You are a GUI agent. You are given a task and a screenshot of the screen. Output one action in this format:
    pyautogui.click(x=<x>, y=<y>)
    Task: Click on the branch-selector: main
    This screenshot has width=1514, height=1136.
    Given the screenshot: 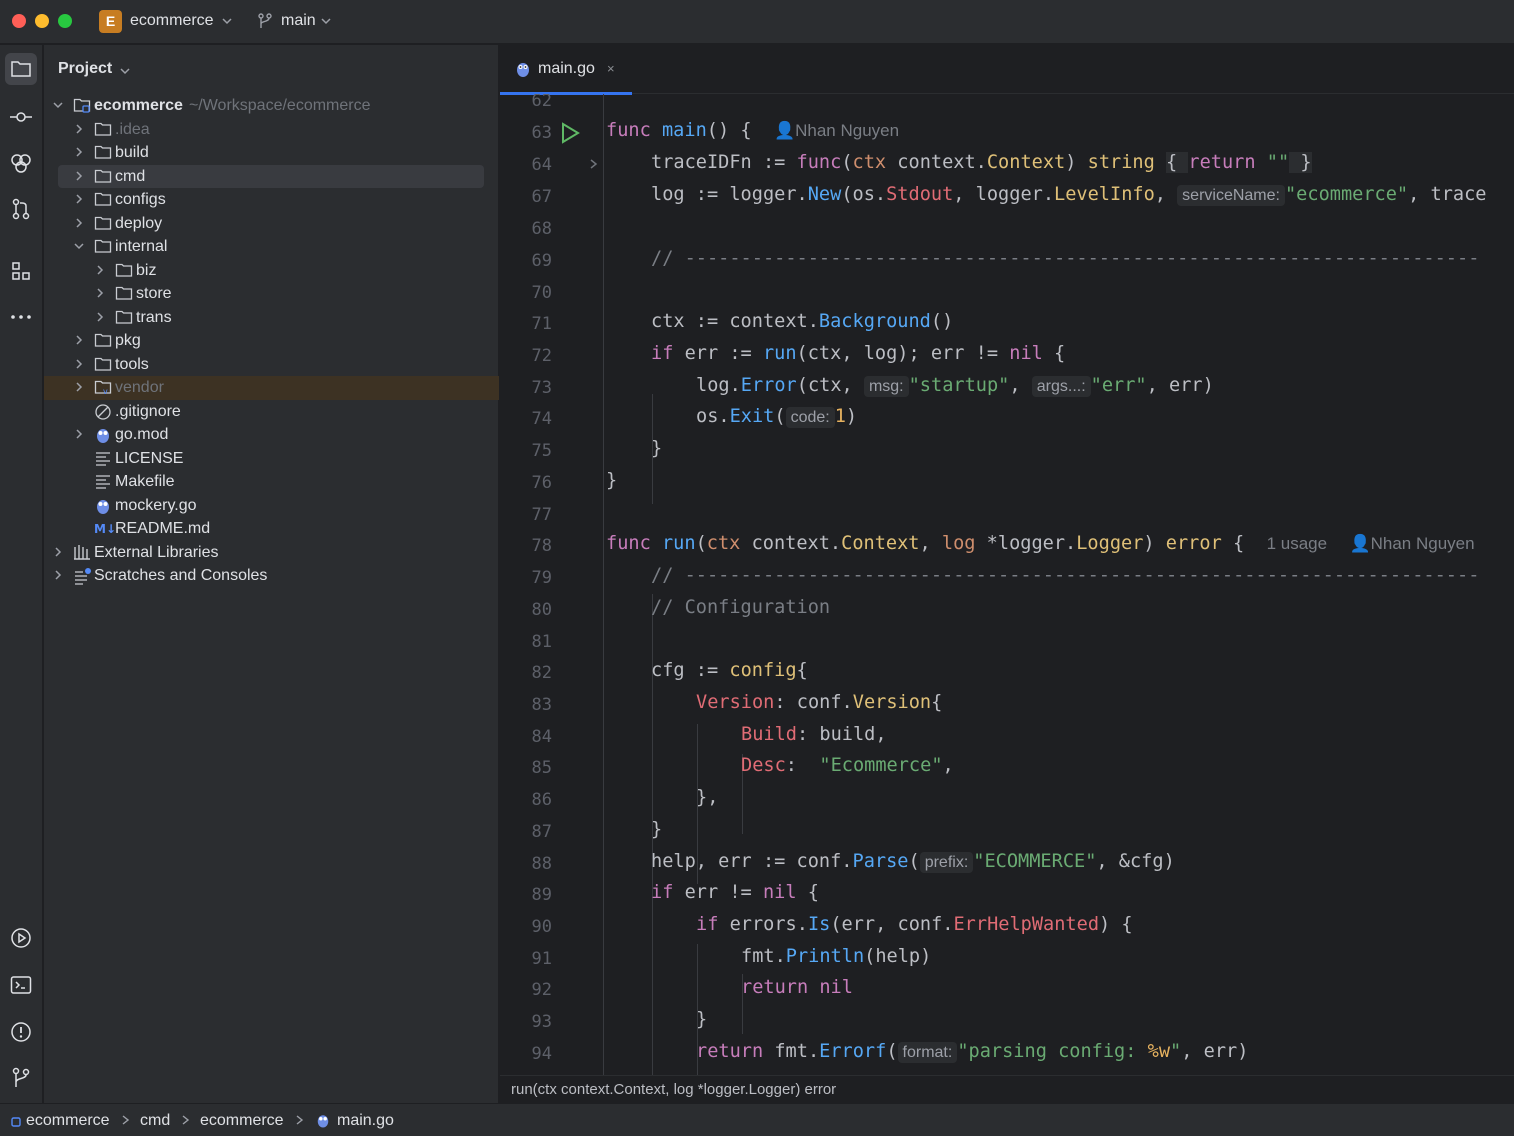 What is the action you would take?
    pyautogui.click(x=298, y=21)
    